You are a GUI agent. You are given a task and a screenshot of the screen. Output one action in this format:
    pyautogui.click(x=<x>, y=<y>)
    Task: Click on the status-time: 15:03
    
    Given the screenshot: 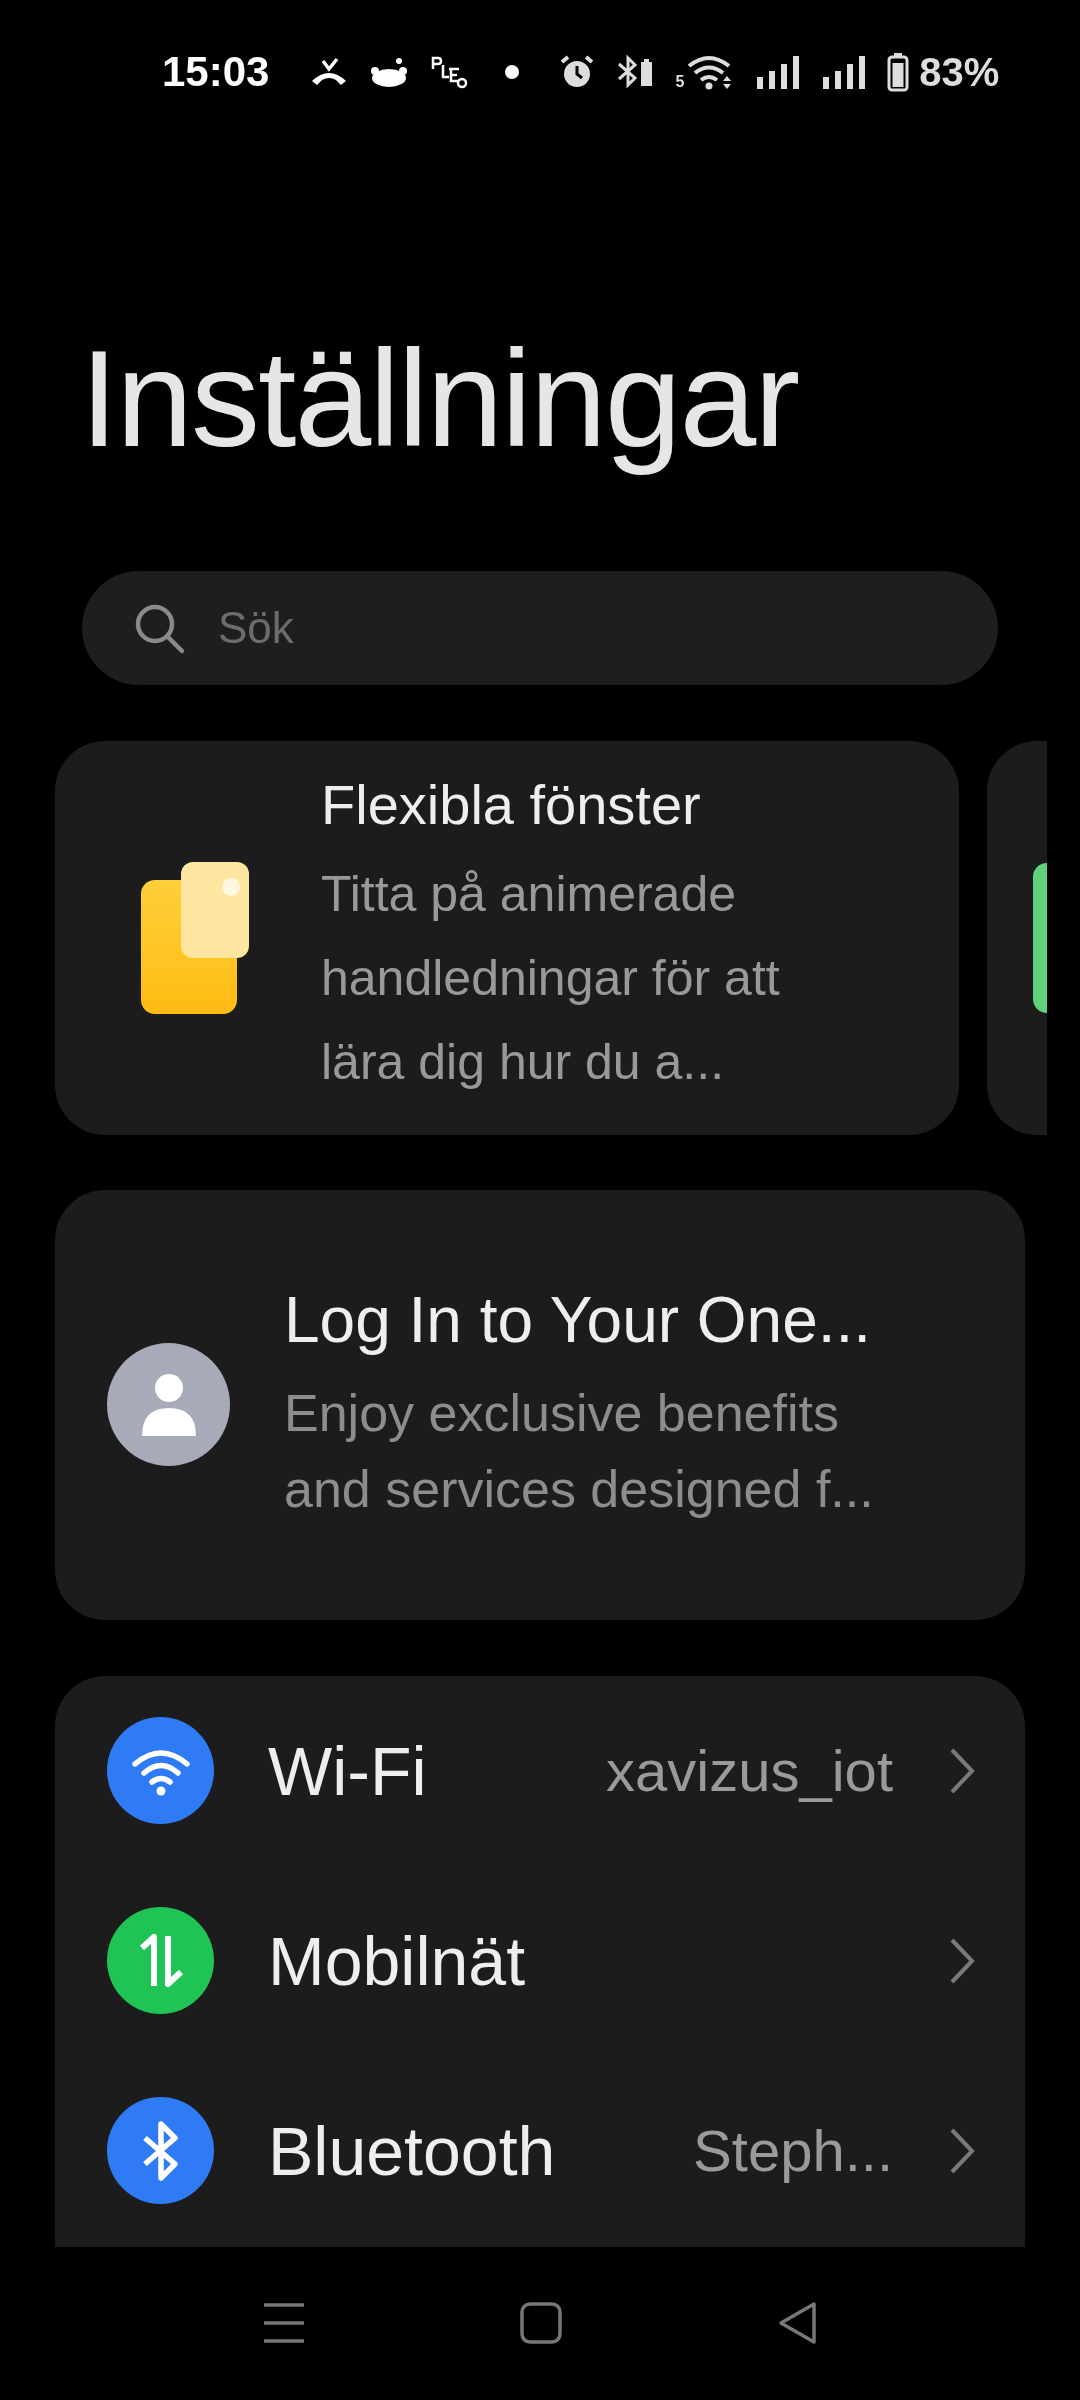 What is the action you would take?
    pyautogui.click(x=216, y=72)
    